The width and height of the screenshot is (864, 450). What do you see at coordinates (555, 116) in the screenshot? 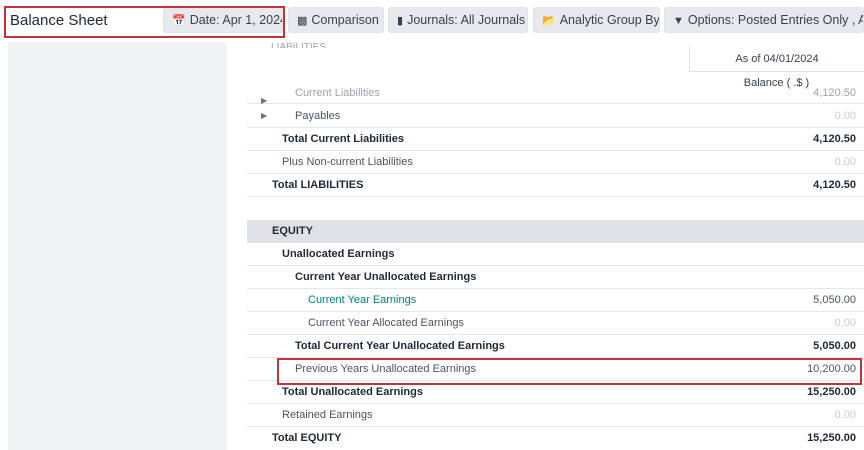
I see `report-line-payables: ▶ Payables 0.00` at bounding box center [555, 116].